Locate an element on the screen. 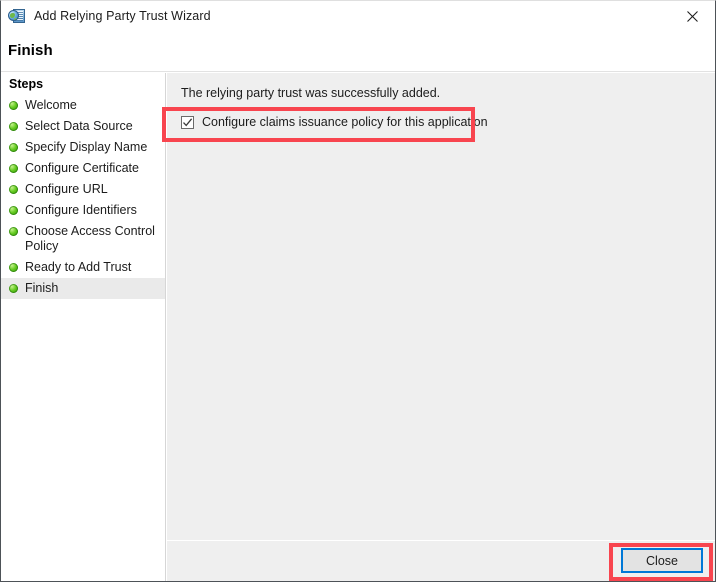  steps-heading: Steps is located at coordinates (26, 84).